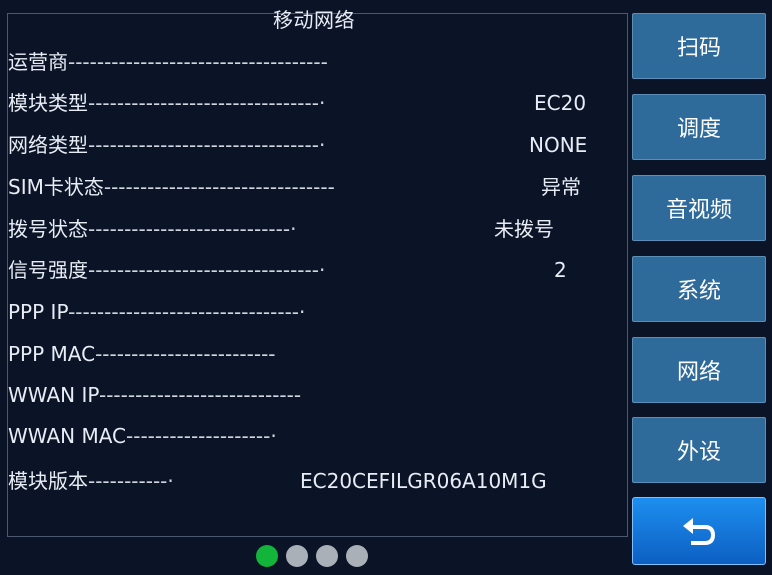 This screenshot has width=772, height=575. Describe the element at coordinates (312, 556) in the screenshot. I see `page-indicator` at that location.